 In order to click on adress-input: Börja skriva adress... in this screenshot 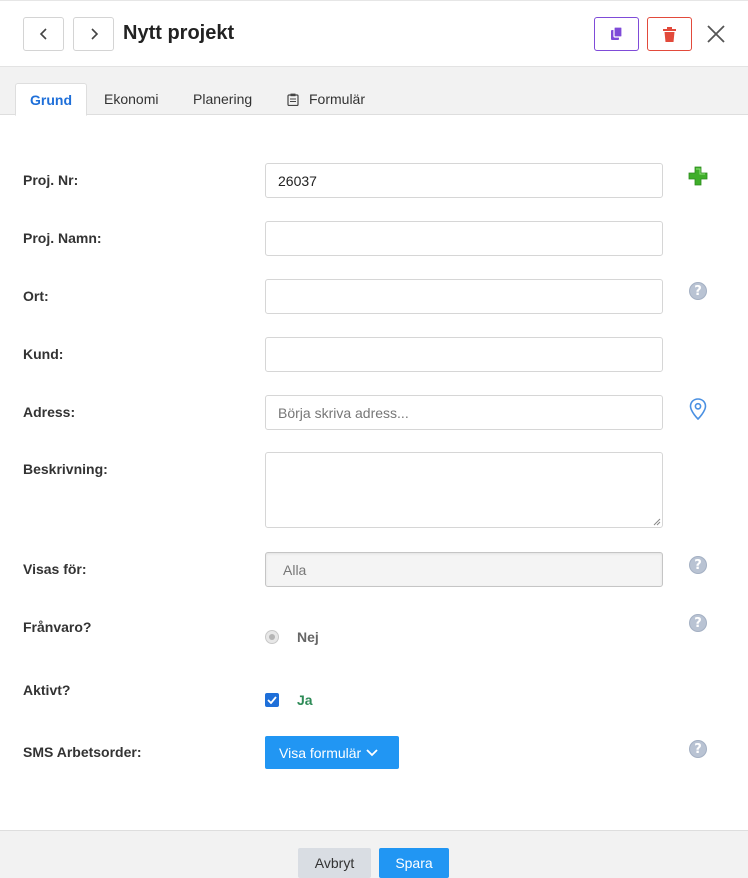, I will do `click(464, 412)`.